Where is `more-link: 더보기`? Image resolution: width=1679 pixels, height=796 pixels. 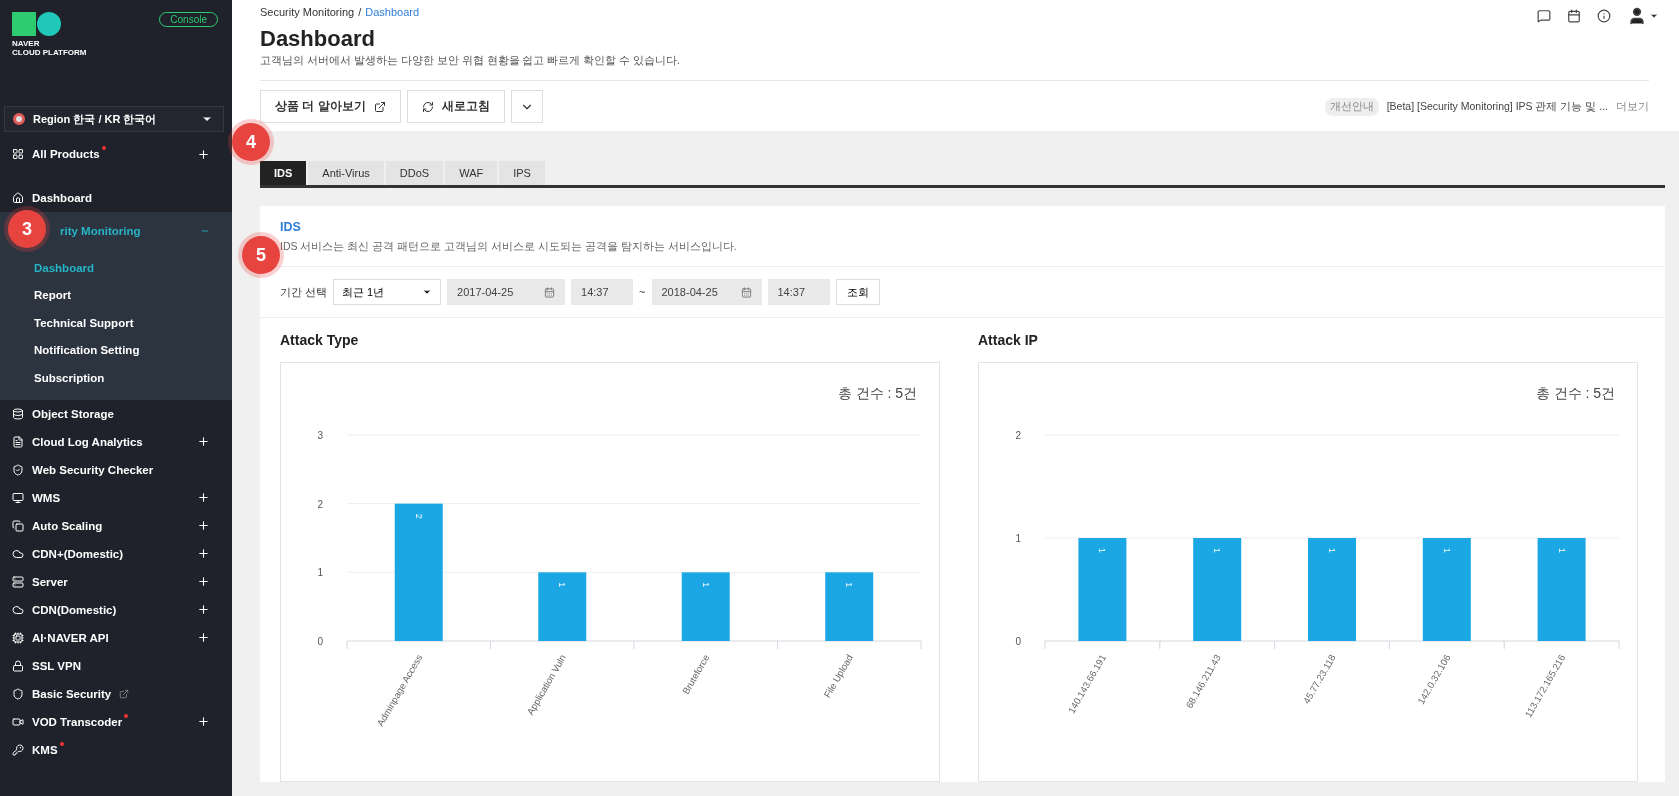 more-link: 더보기 is located at coordinates (1632, 106).